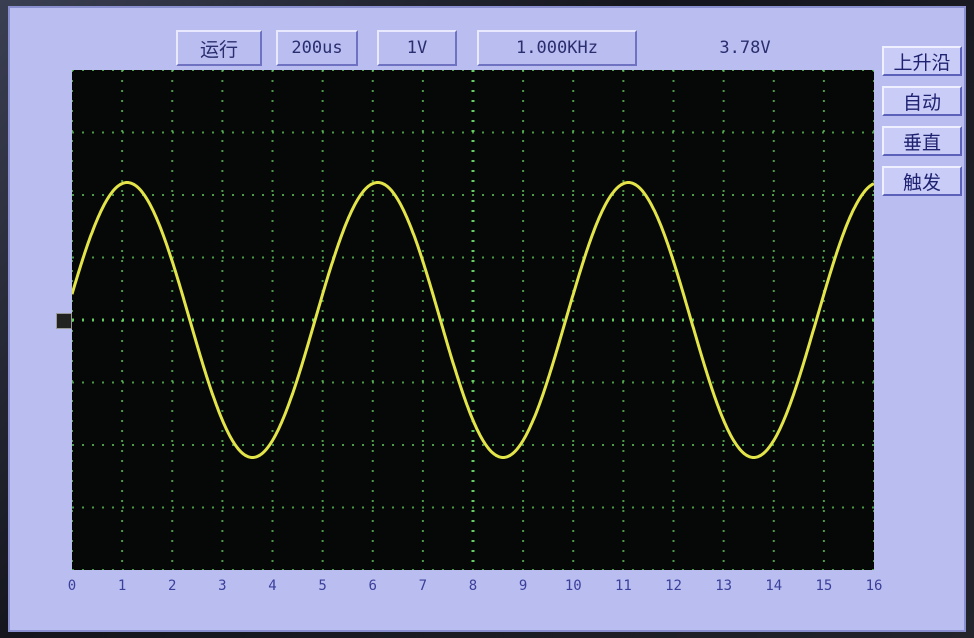 The image size is (974, 638). What do you see at coordinates (64, 321) in the screenshot?
I see `channel-marker-icon` at bounding box center [64, 321].